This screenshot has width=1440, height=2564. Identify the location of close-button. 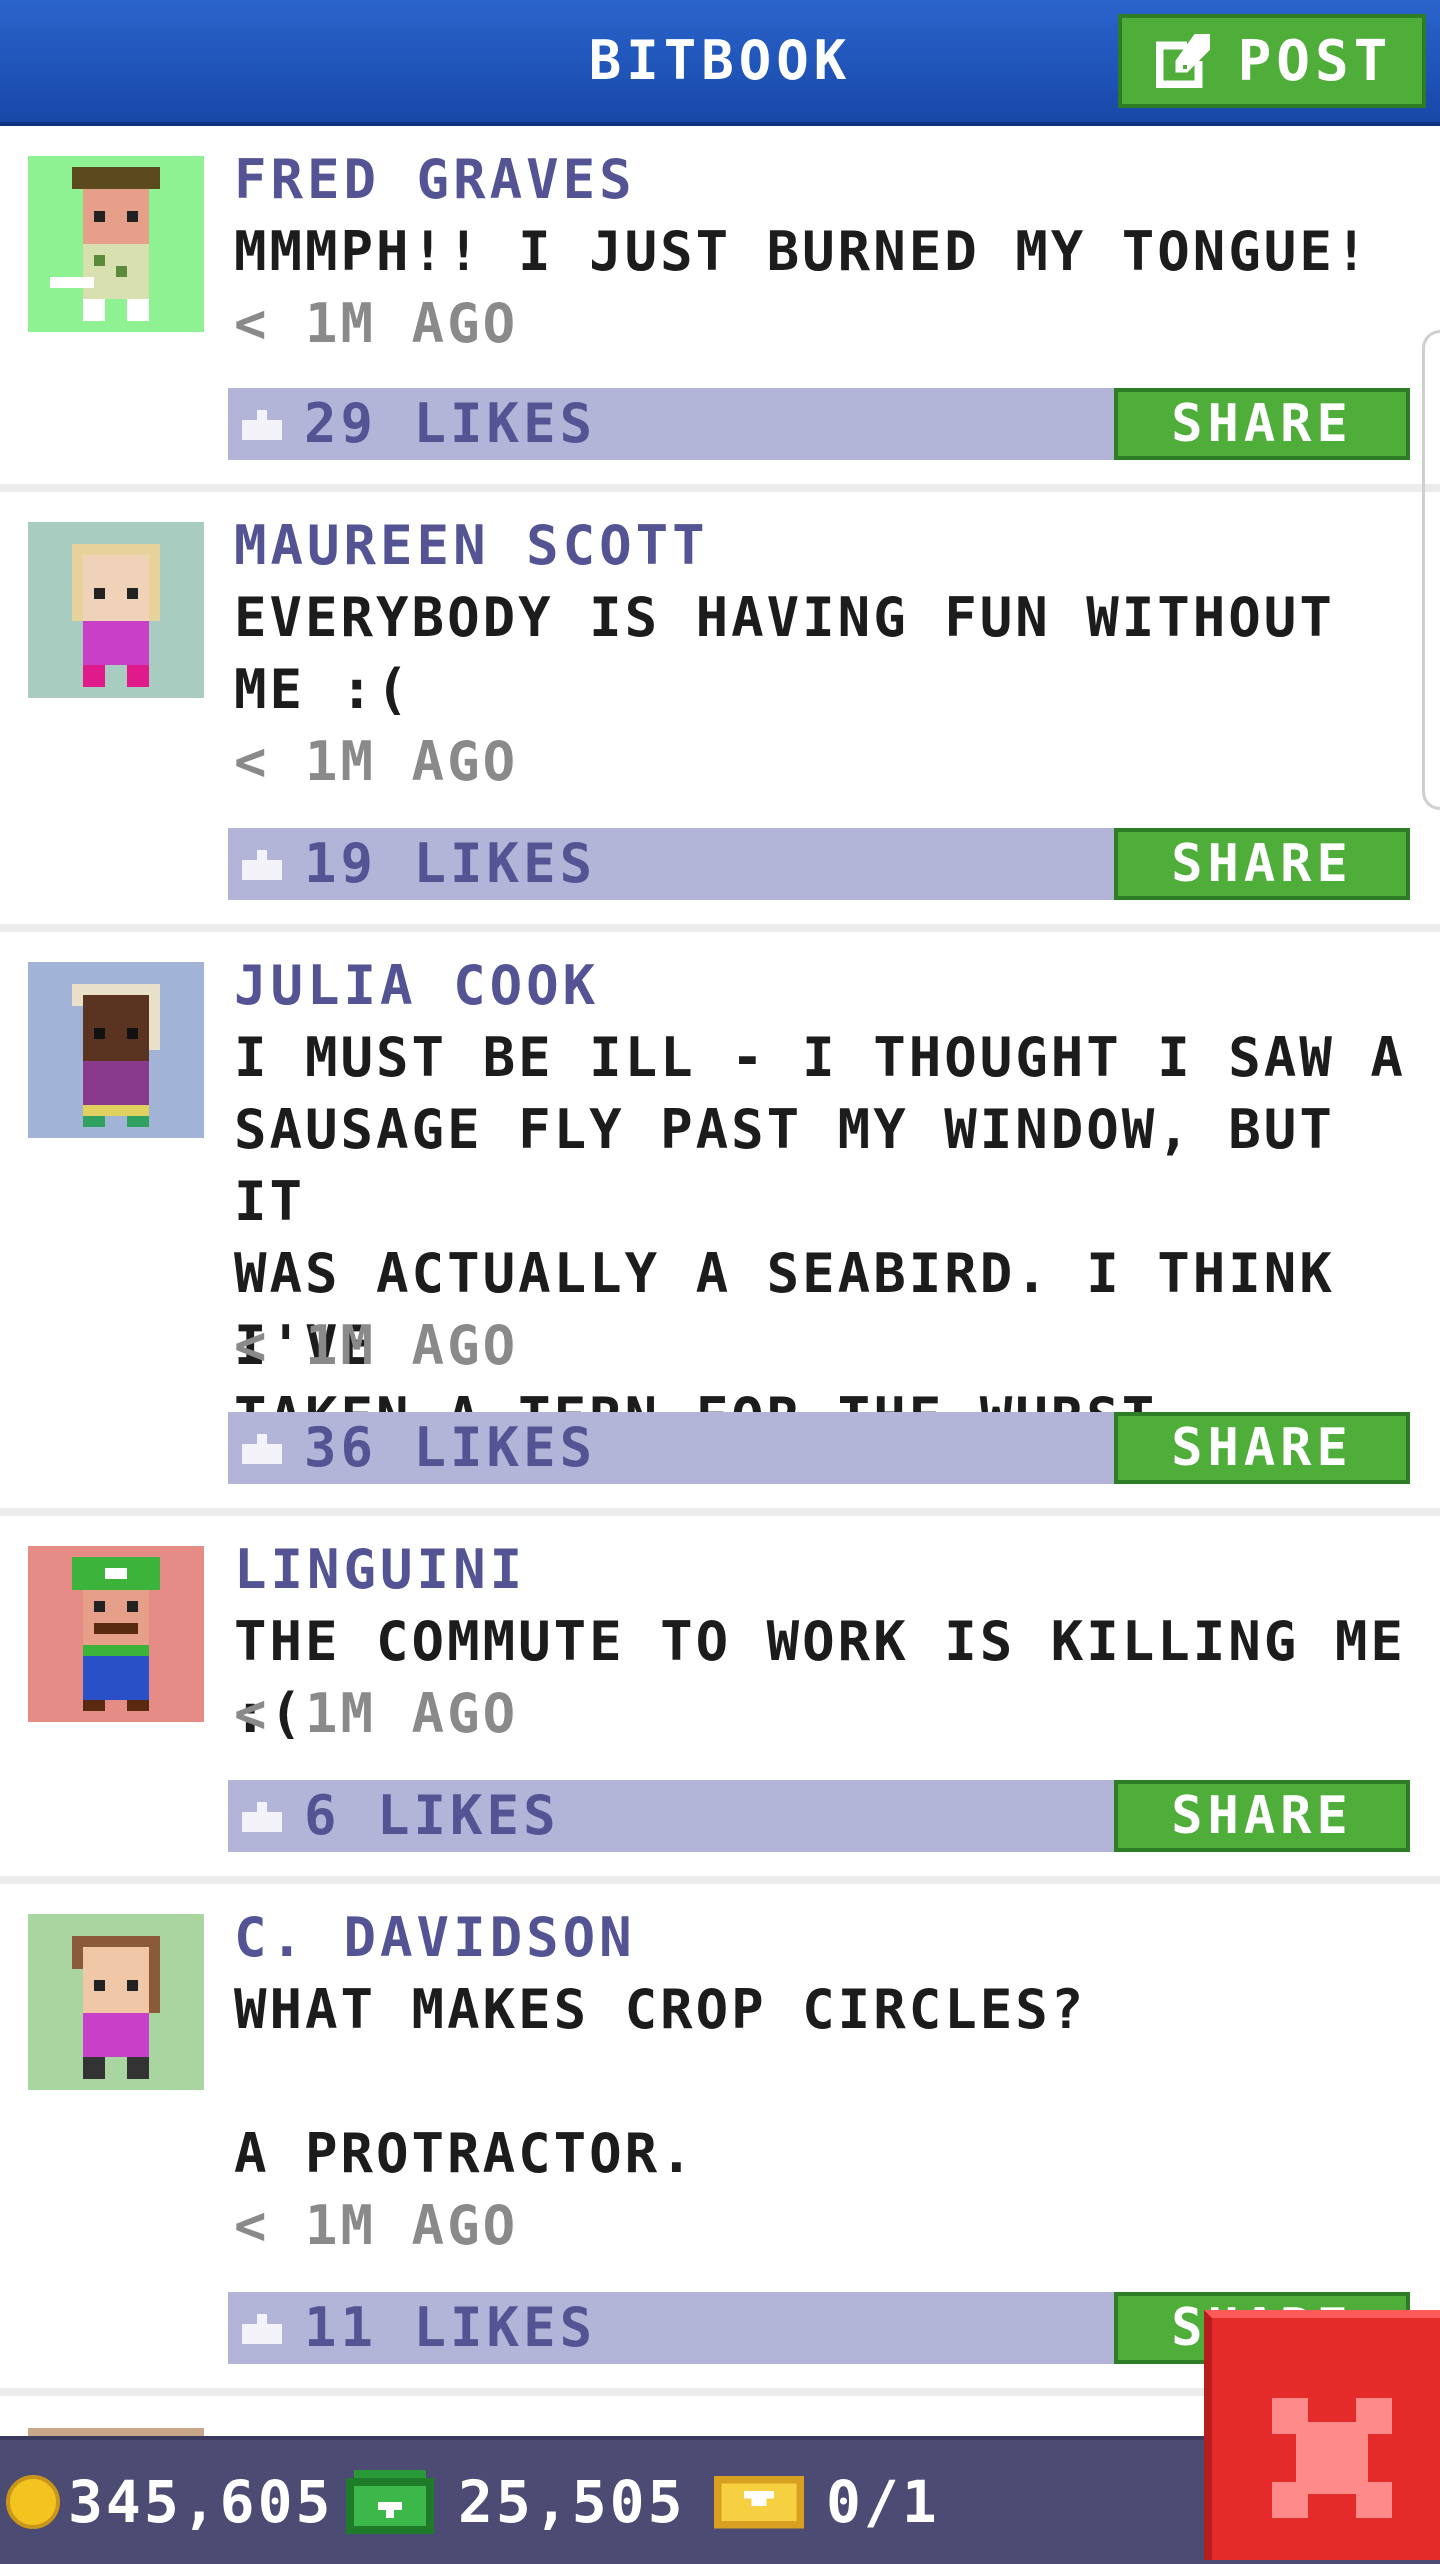
(1322, 2435).